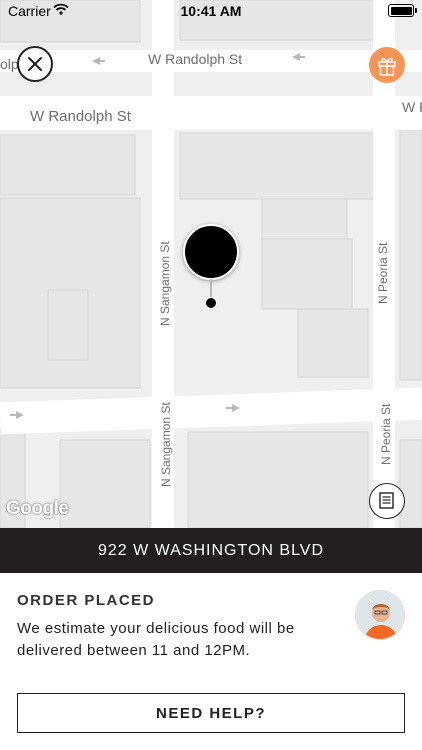  I want to click on close-icon, so click(35, 64).